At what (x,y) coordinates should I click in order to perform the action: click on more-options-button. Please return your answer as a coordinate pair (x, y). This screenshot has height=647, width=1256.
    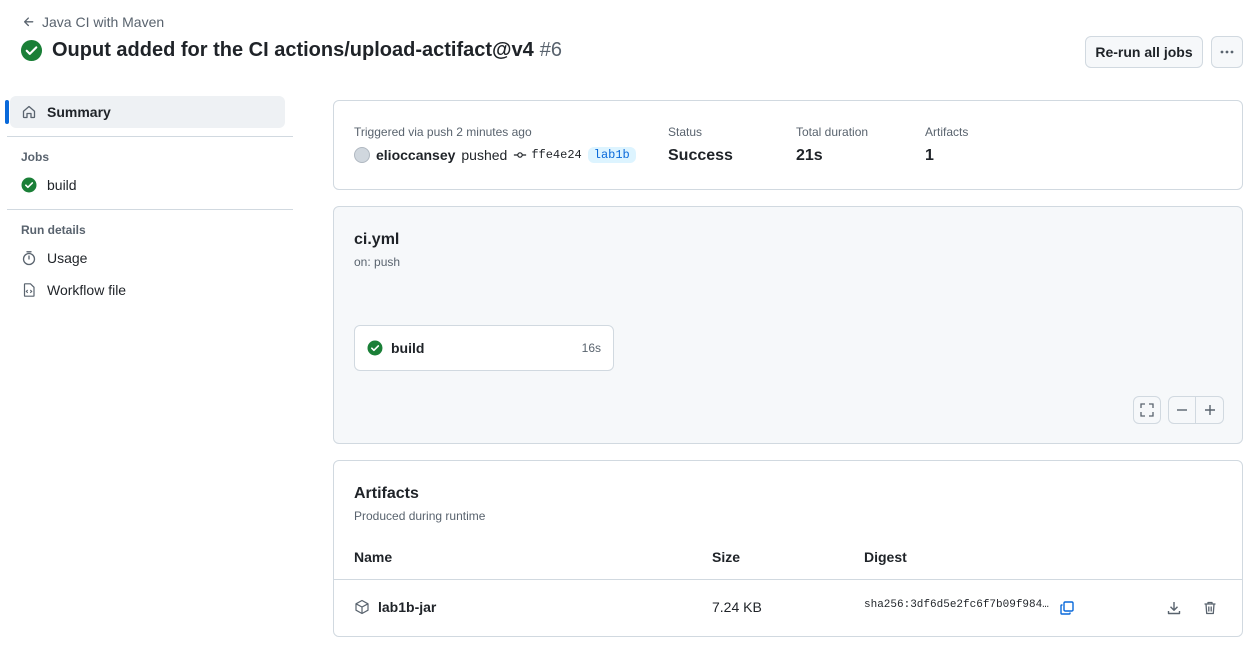
    Looking at the image, I should click on (1227, 52).